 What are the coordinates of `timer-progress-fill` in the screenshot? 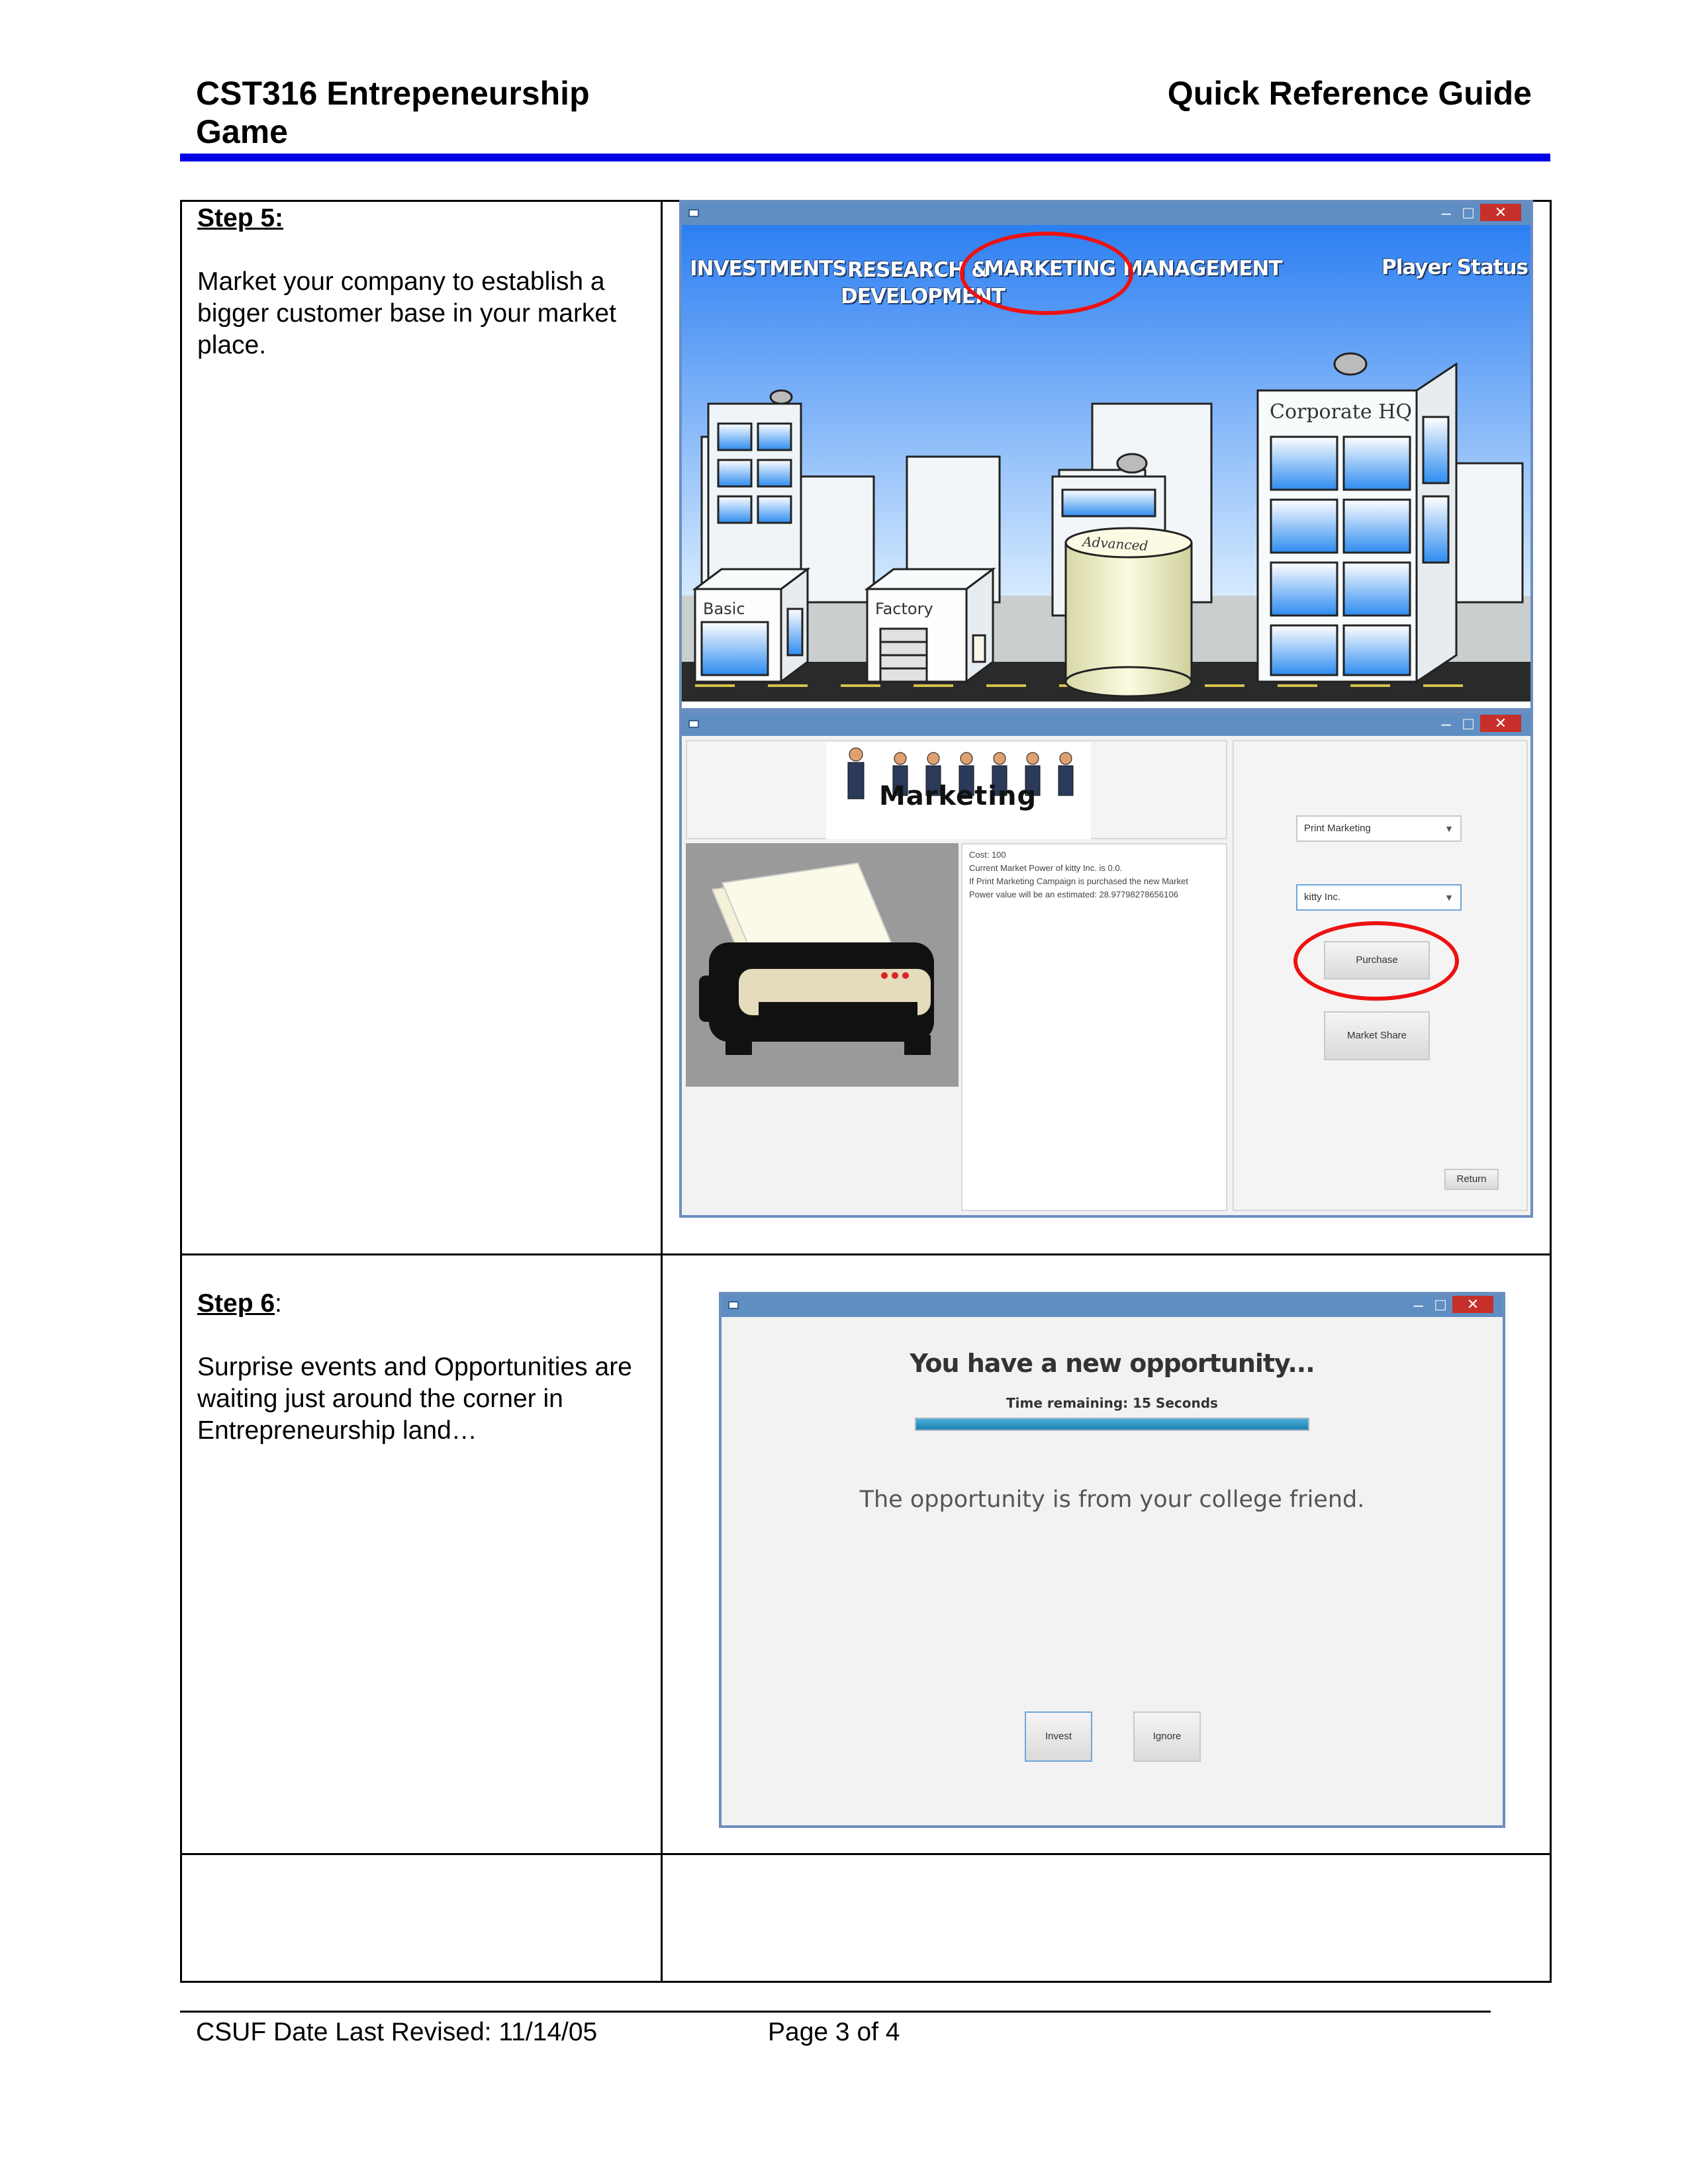 It's located at (1112, 1425).